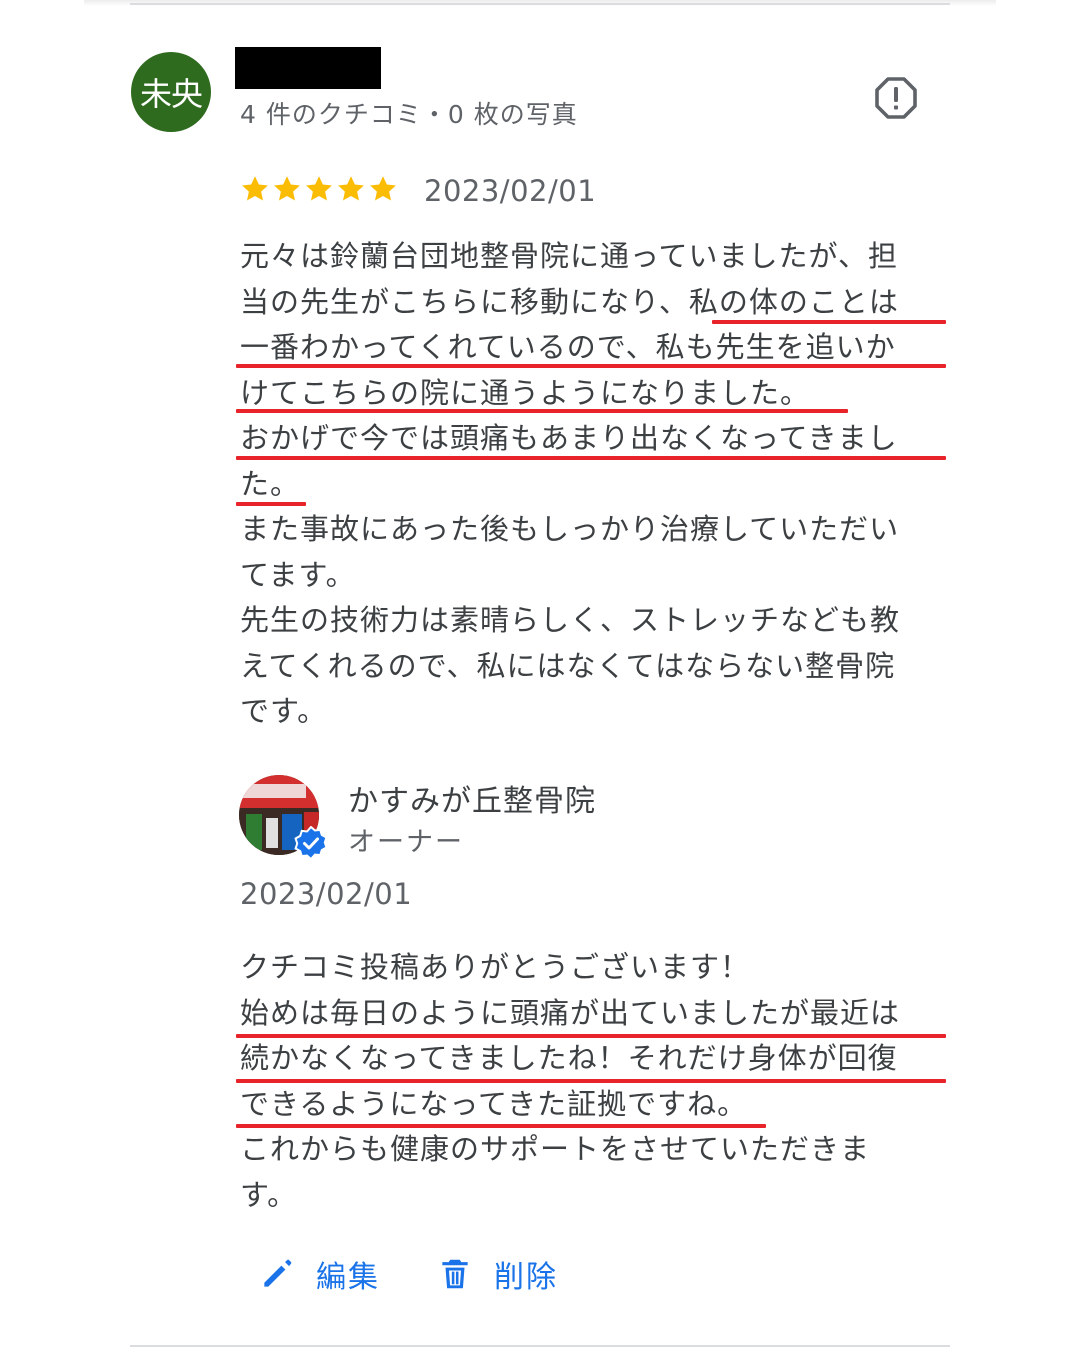 This screenshot has height=1350, width=1080. What do you see at coordinates (526, 1277) in the screenshot?
I see `delete-label: 削除` at bounding box center [526, 1277].